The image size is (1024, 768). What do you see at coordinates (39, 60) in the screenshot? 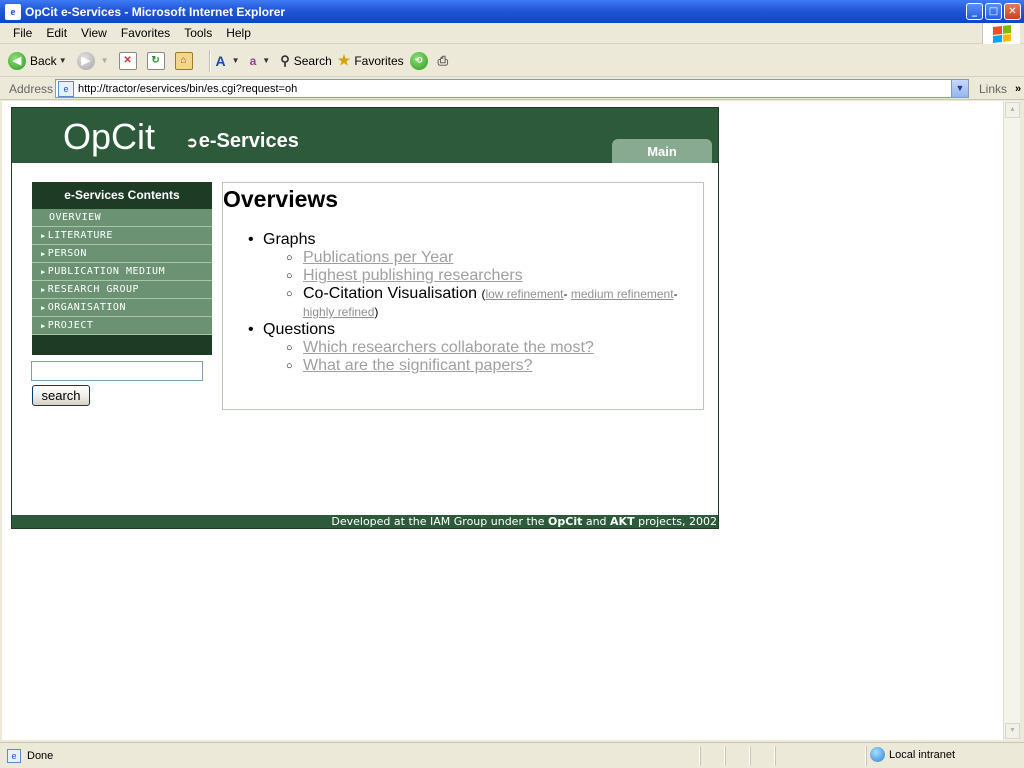
I see `back-button: ◀ Back ▼` at bounding box center [39, 60].